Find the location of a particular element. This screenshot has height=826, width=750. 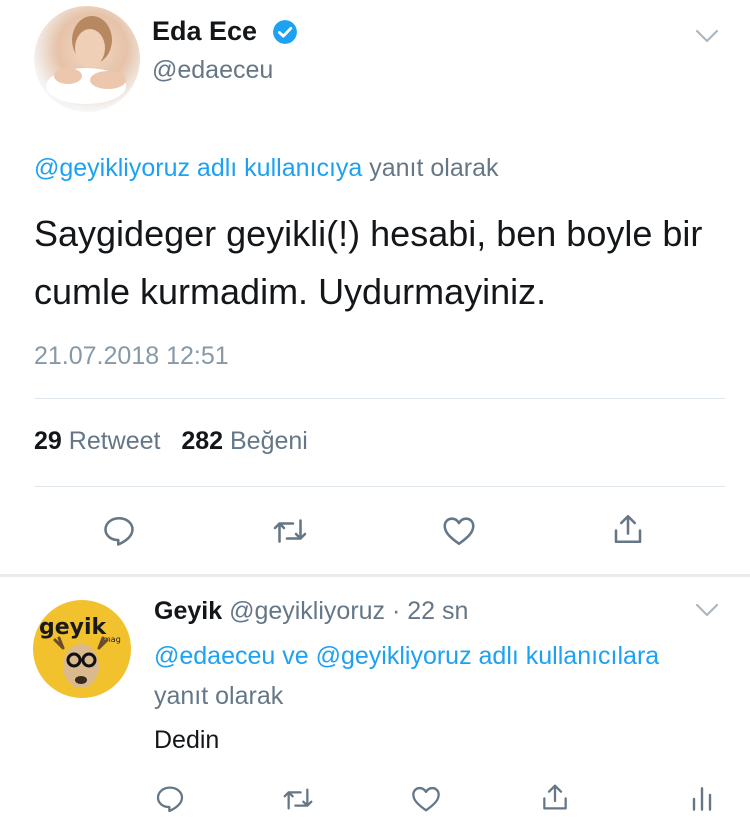

reply-context-mention: @geyikliyoruz adlı kullanıcıya is located at coordinates (198, 168).